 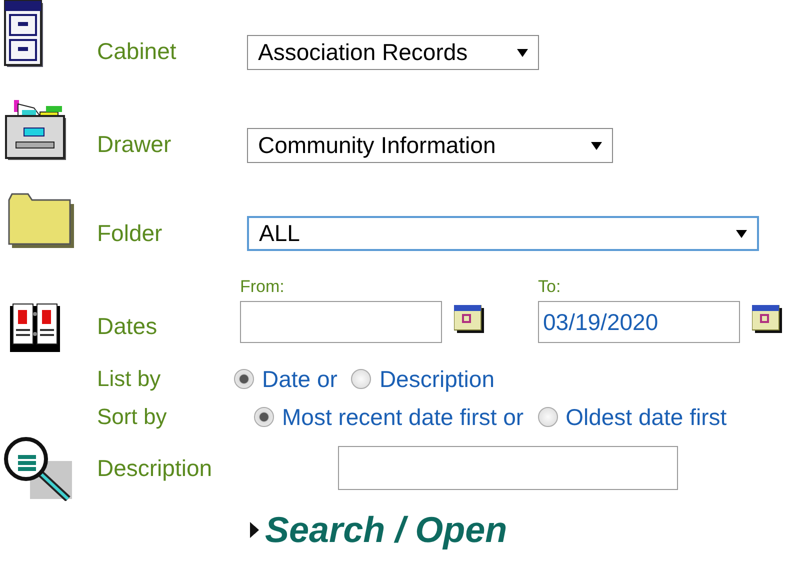 I want to click on magnifier-document-icon, so click(x=38, y=468).